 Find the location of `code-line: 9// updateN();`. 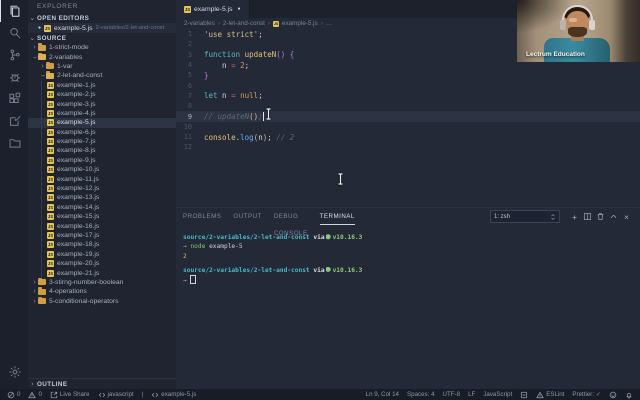

code-line: 9// updateN(); is located at coordinates (408, 116).